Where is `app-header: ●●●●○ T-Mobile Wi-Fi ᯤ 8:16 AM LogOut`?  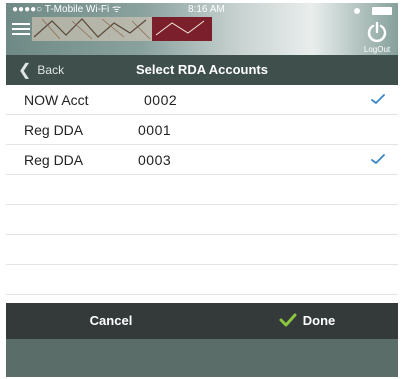 app-header: ●●●●○ T-Mobile Wi-Fi ᯤ 8:16 AM LogOut is located at coordinates (202, 29).